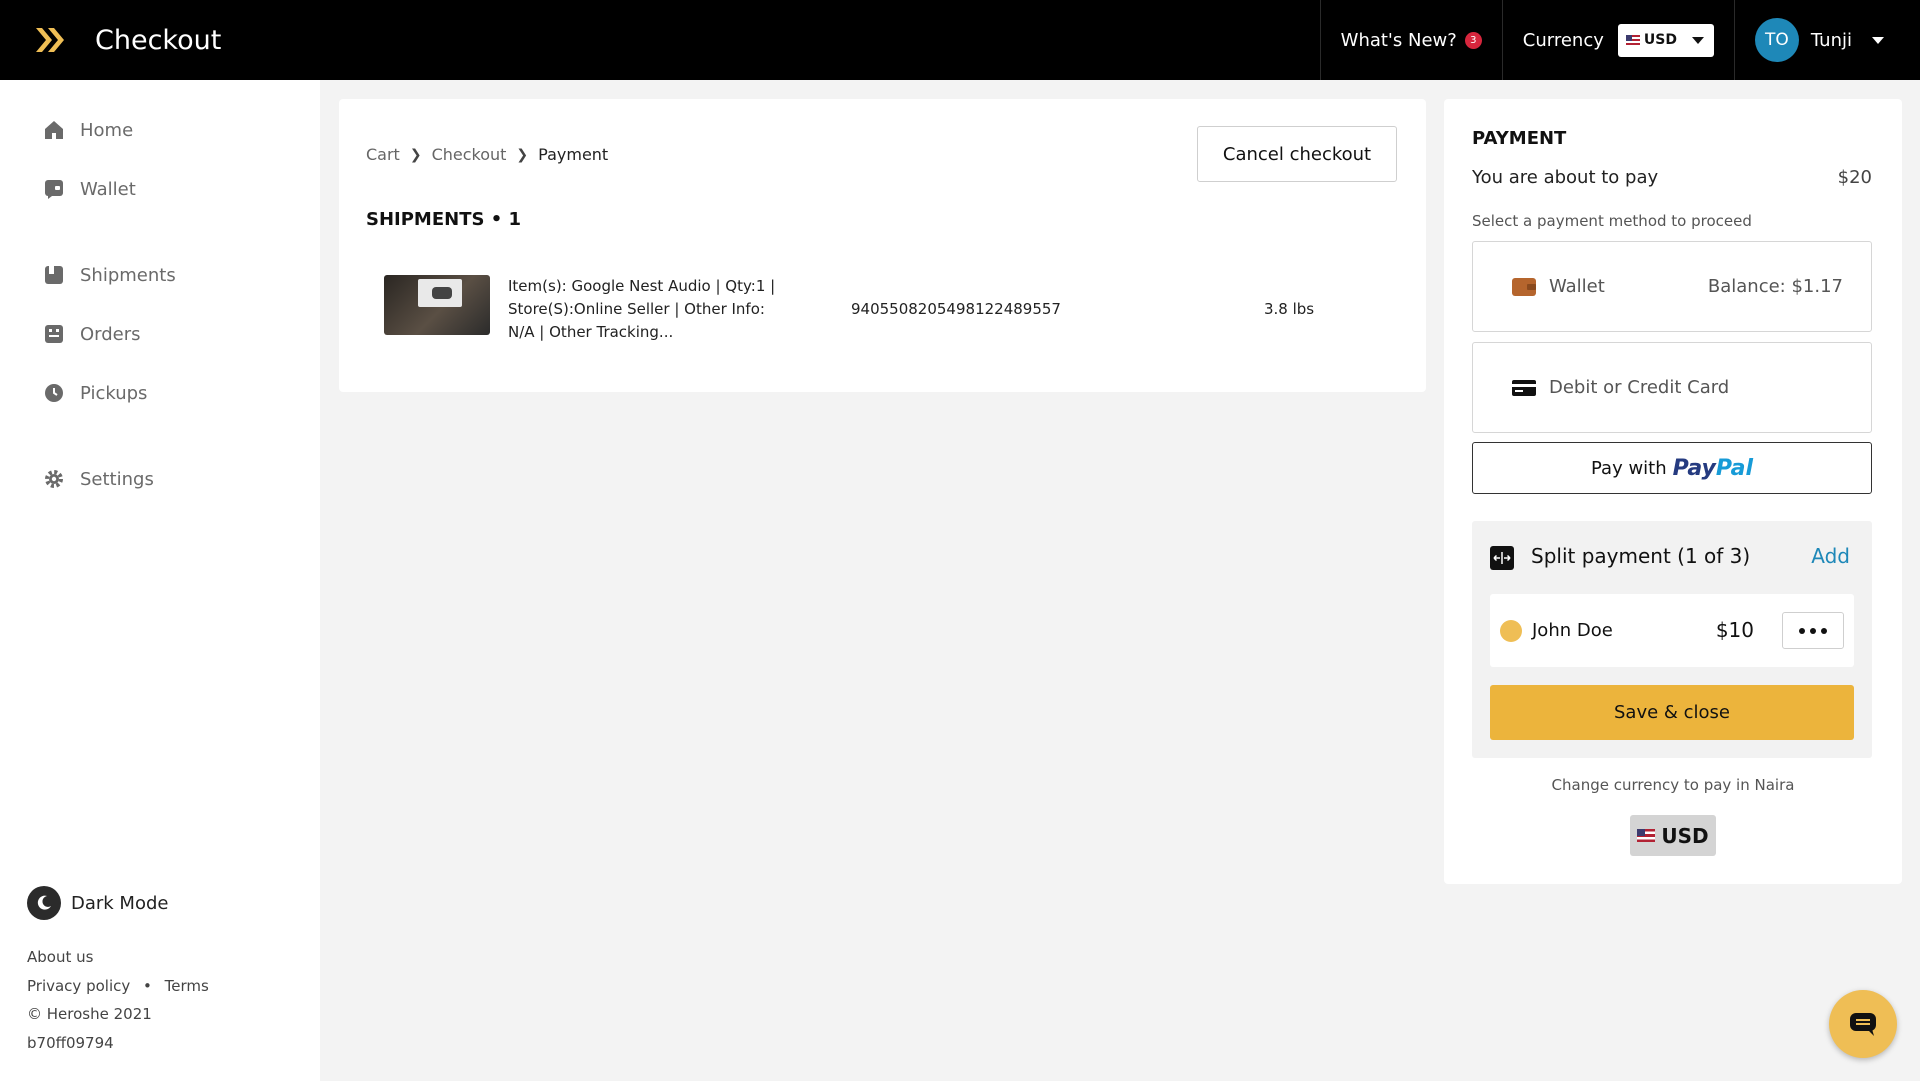 Image resolution: width=1920 pixels, height=1081 pixels. I want to click on more-options-button, so click(1813, 630).